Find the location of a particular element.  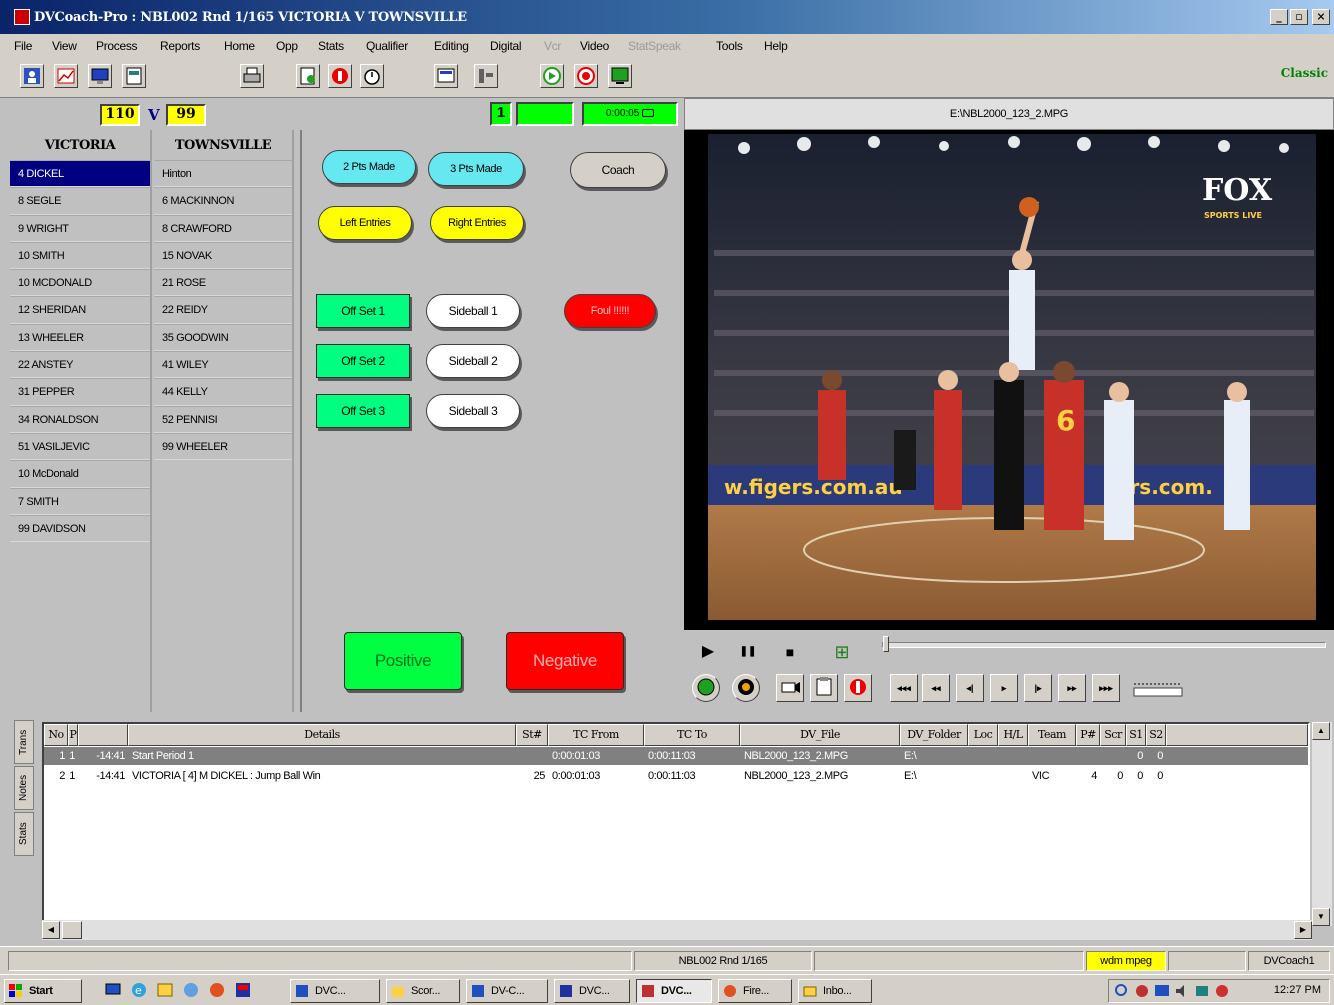

grid-button: ⊞ is located at coordinates (842, 652).